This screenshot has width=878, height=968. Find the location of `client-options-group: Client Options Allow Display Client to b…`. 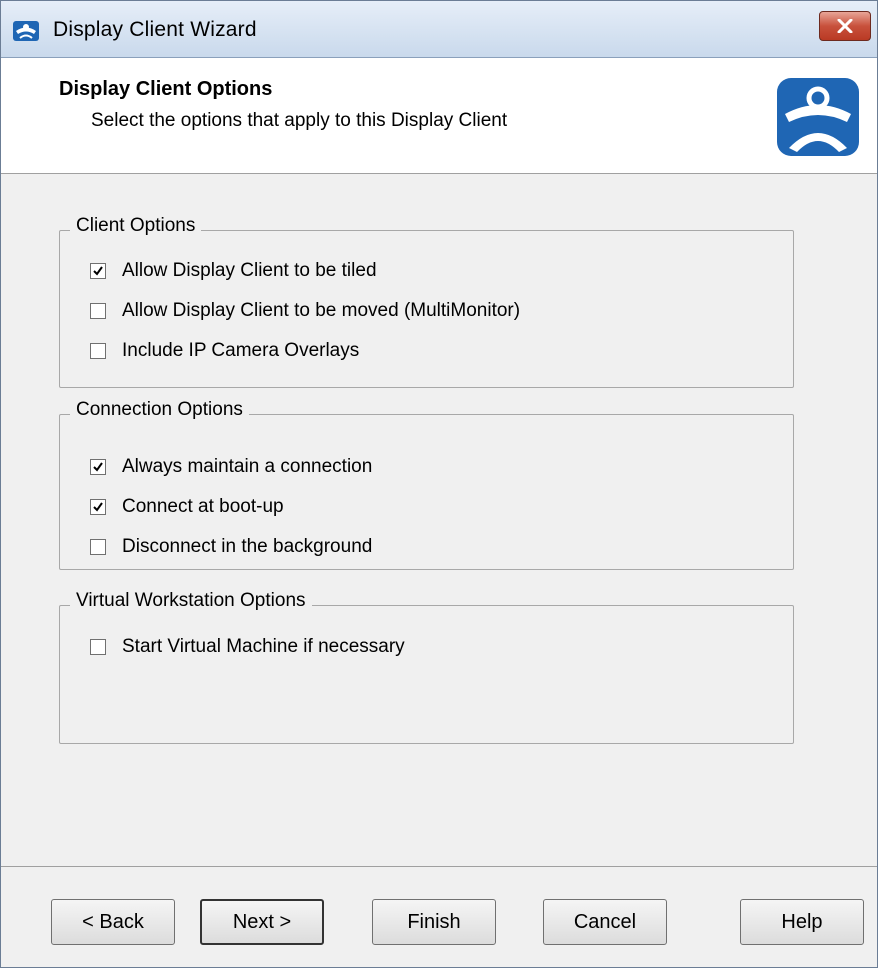

client-options-group: Client Options Allow Display Client to b… is located at coordinates (426, 301).